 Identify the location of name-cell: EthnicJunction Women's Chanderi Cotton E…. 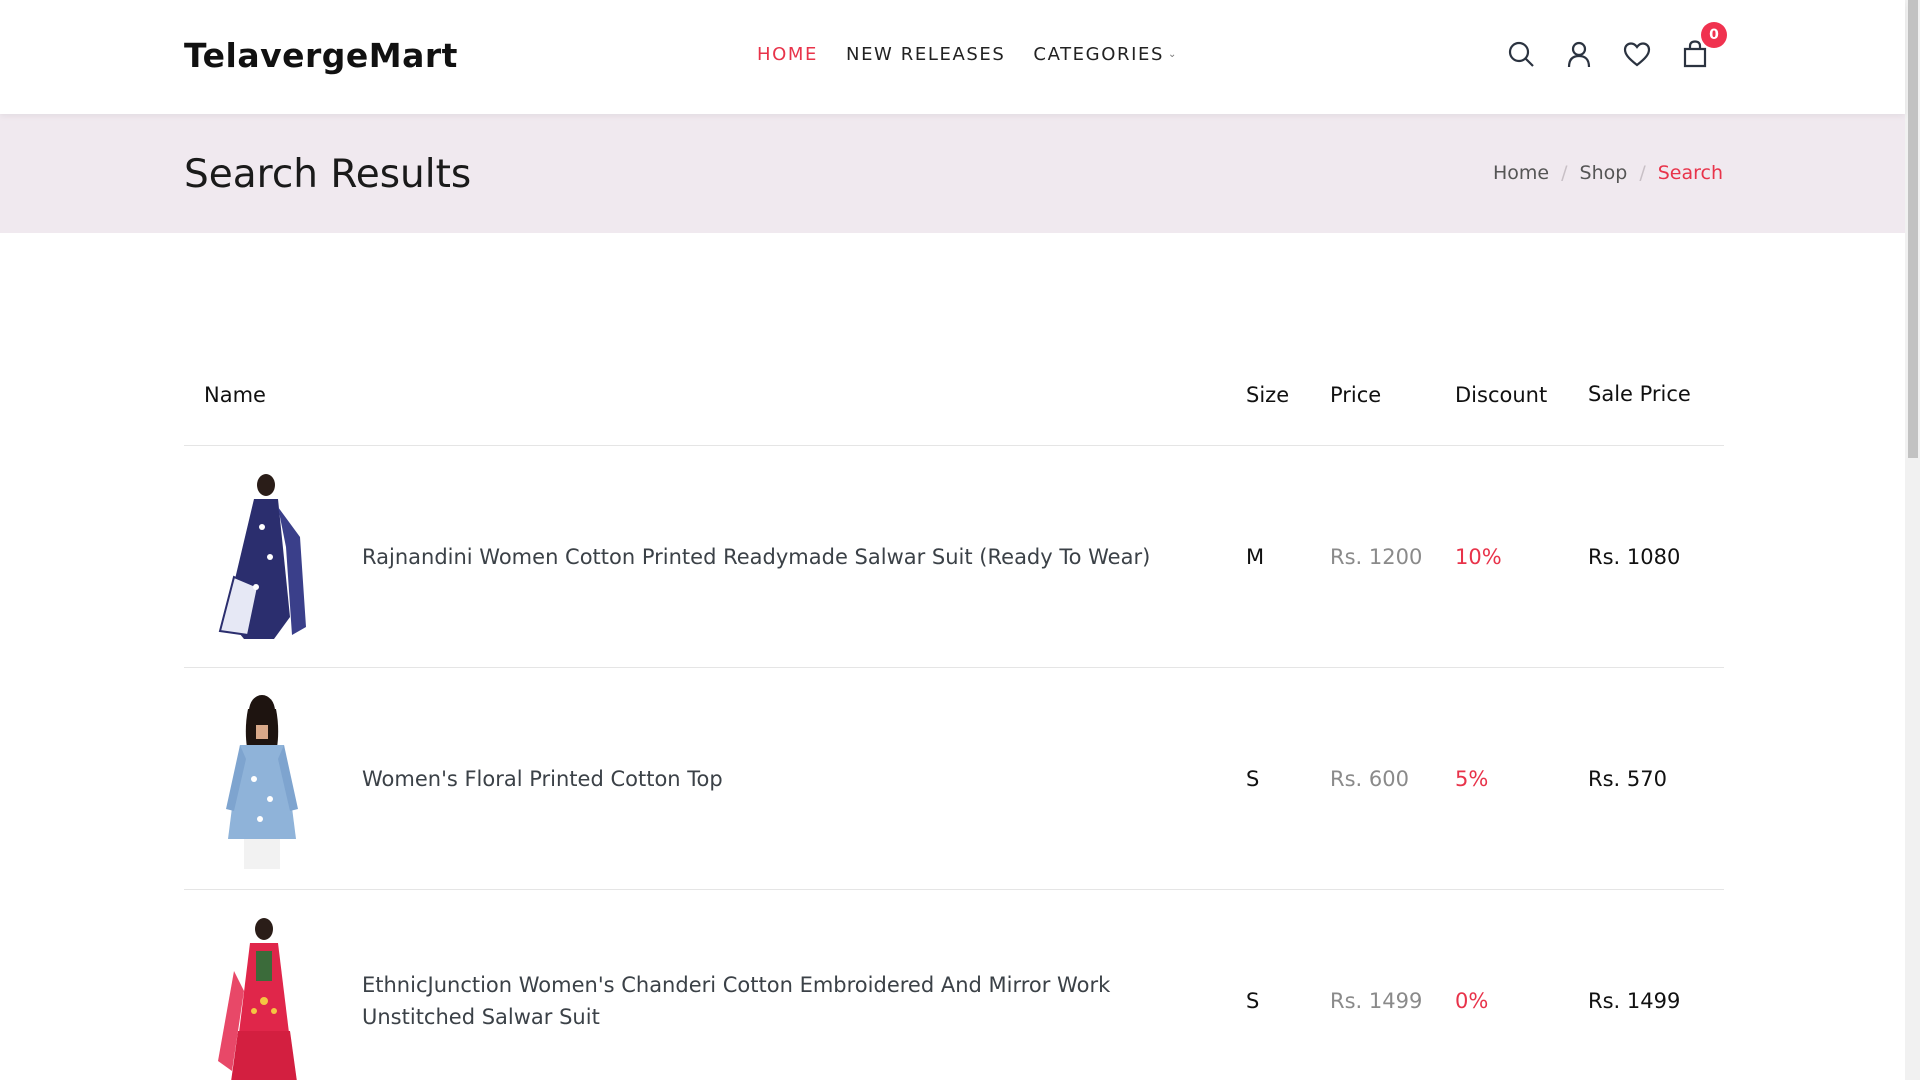
(705, 995).